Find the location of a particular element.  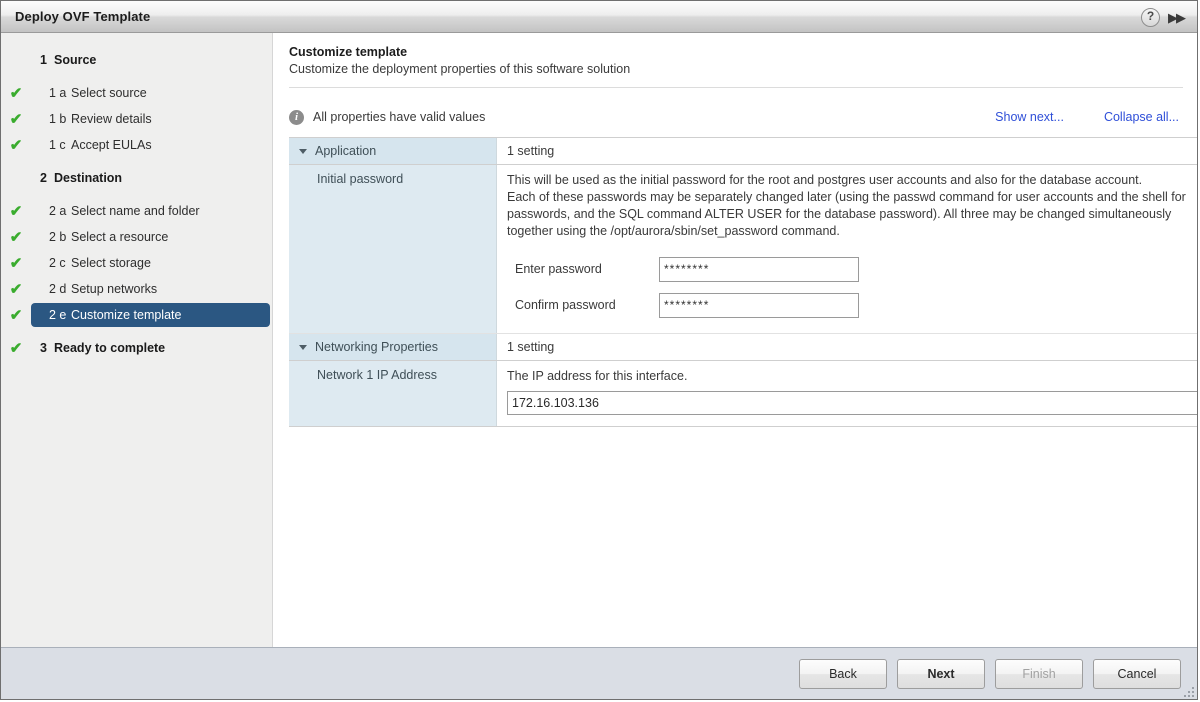

network-ip-address-input is located at coordinates (852, 403).